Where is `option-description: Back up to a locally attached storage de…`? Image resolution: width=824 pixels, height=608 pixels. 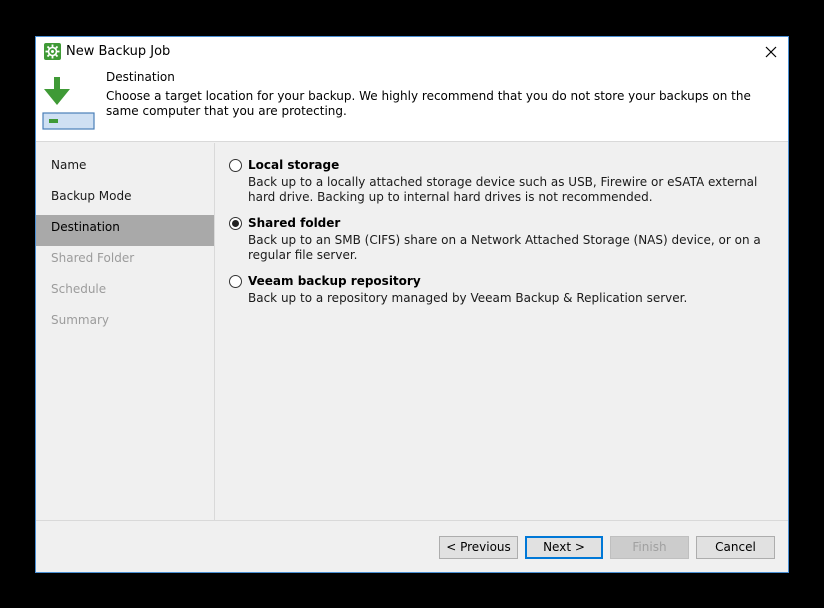 option-description: Back up to a locally attached storage de… is located at coordinates (503, 189).